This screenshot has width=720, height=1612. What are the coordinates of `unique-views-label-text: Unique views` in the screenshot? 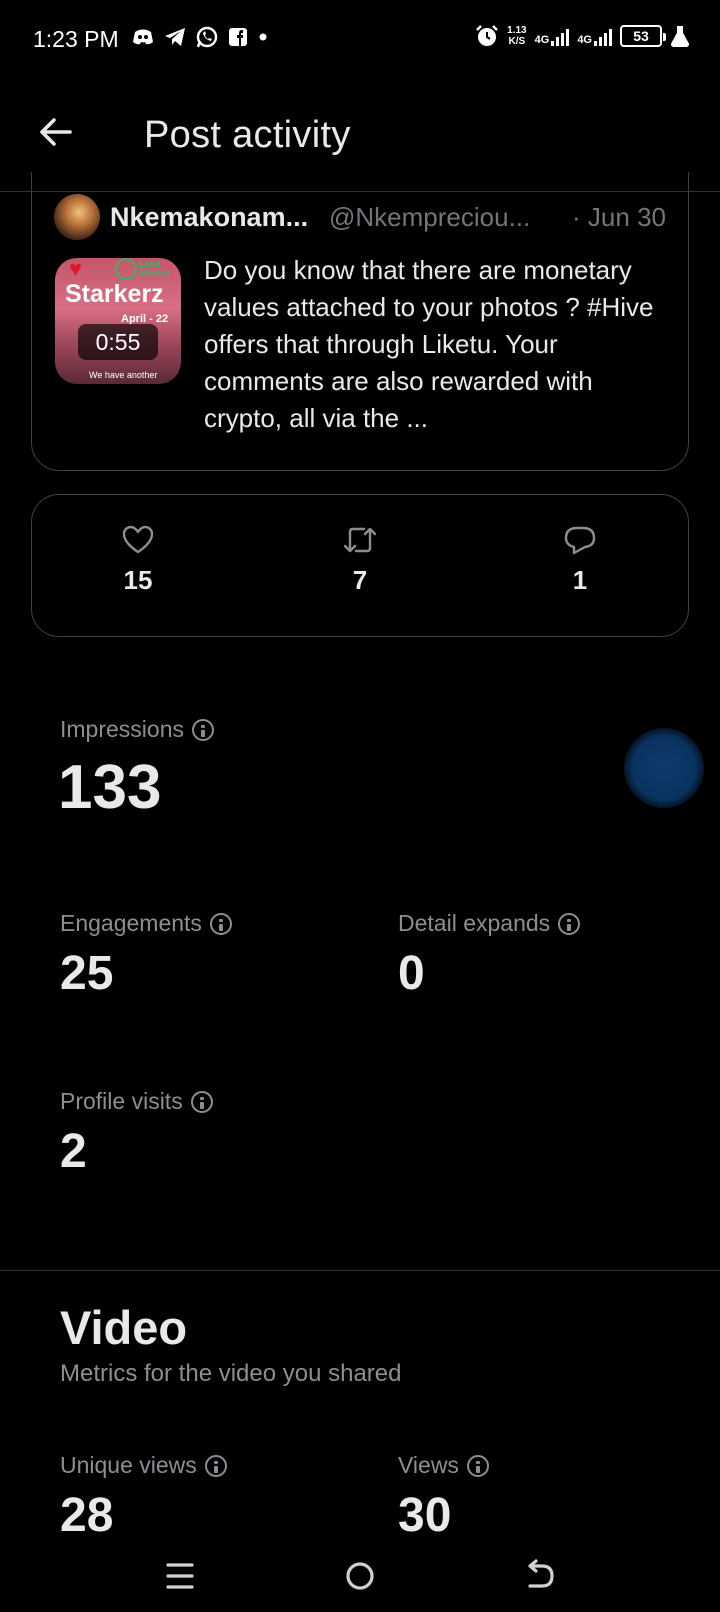 It's located at (128, 1465).